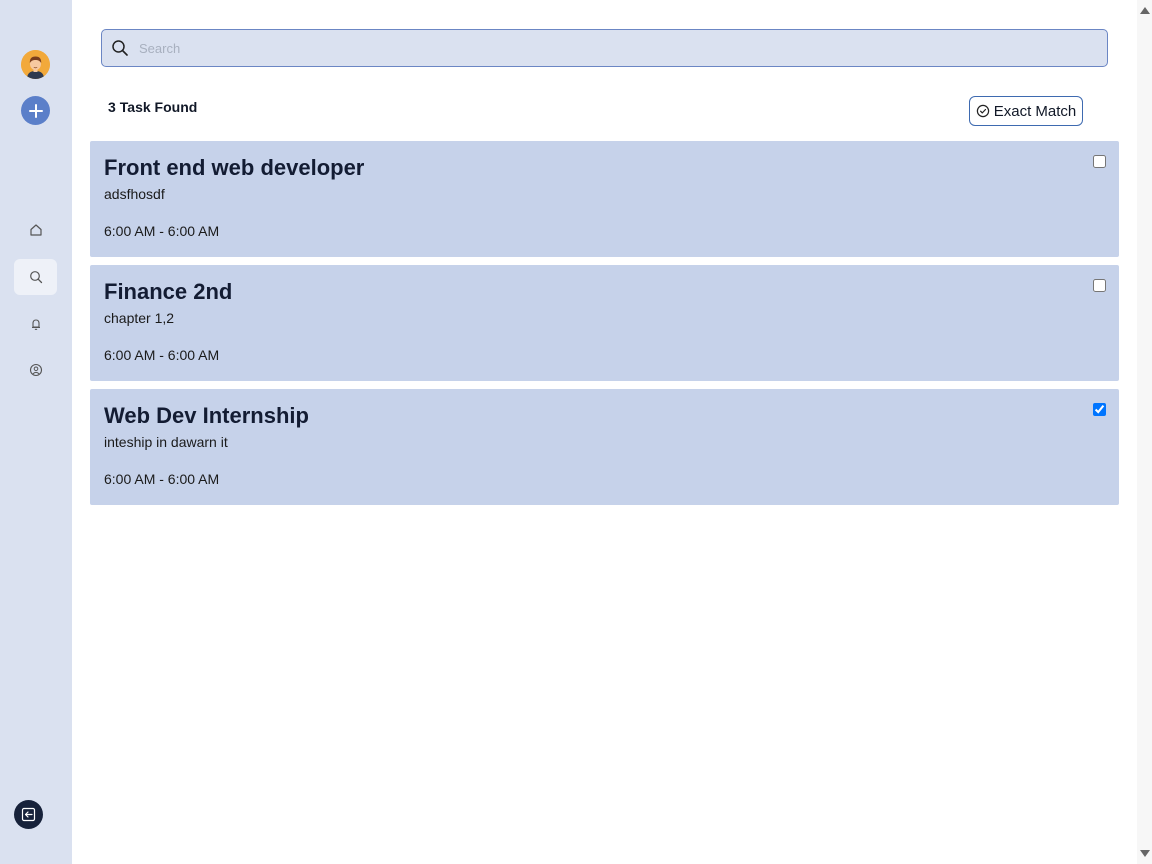  I want to click on task-title: Web Dev Internship, so click(206, 415).